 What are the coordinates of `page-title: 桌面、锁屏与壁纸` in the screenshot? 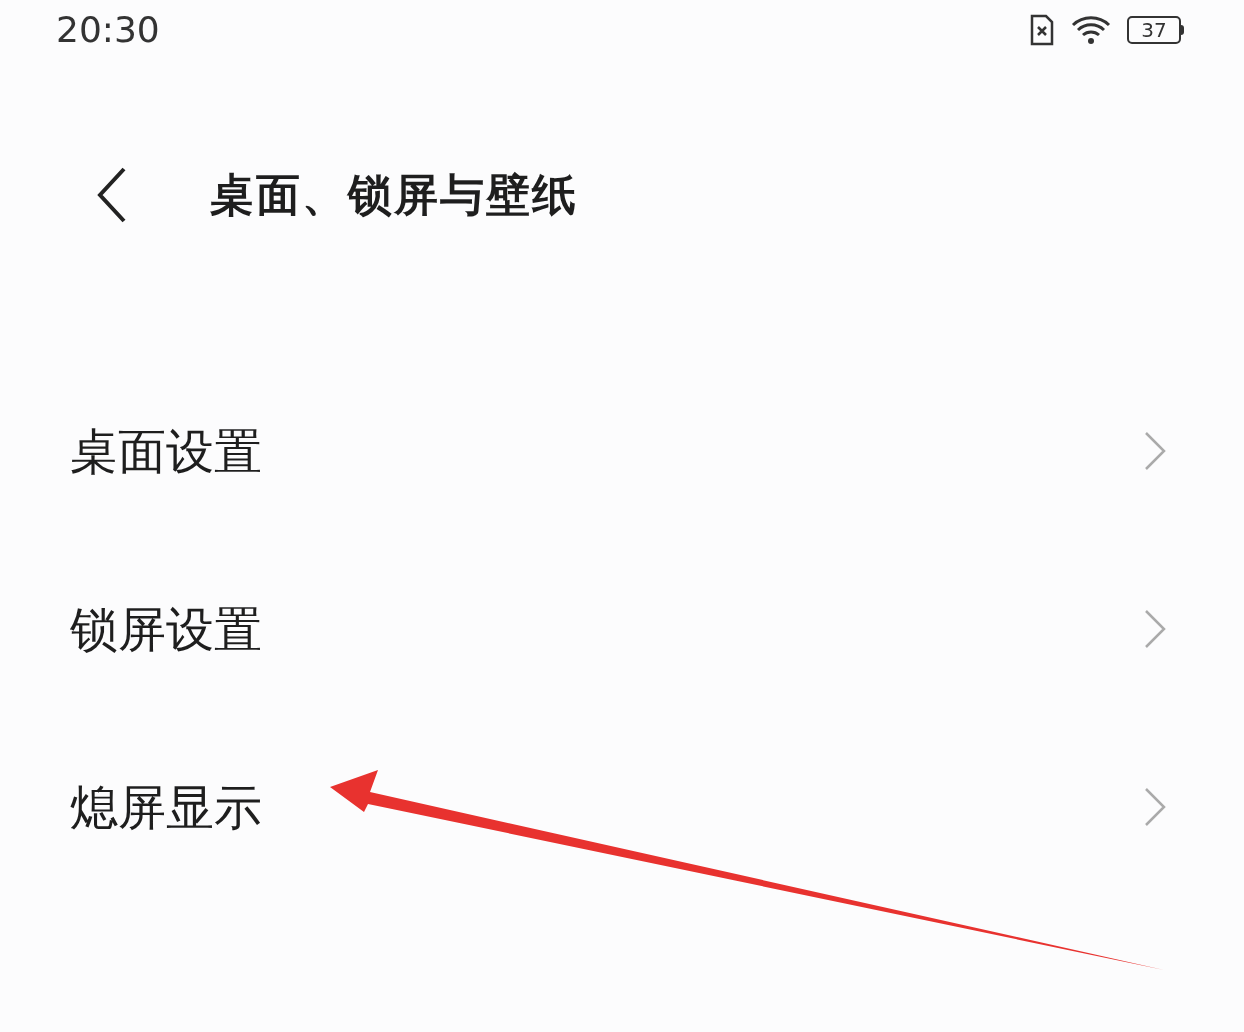 It's located at (394, 195).